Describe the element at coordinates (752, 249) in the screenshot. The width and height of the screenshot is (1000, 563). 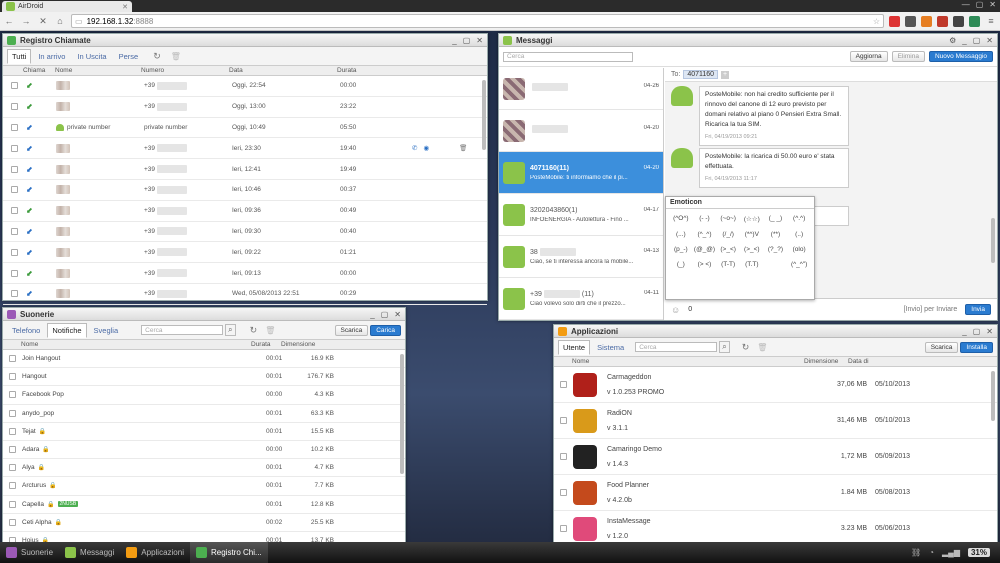
I see `emoticon-item: (>_<)` at that location.